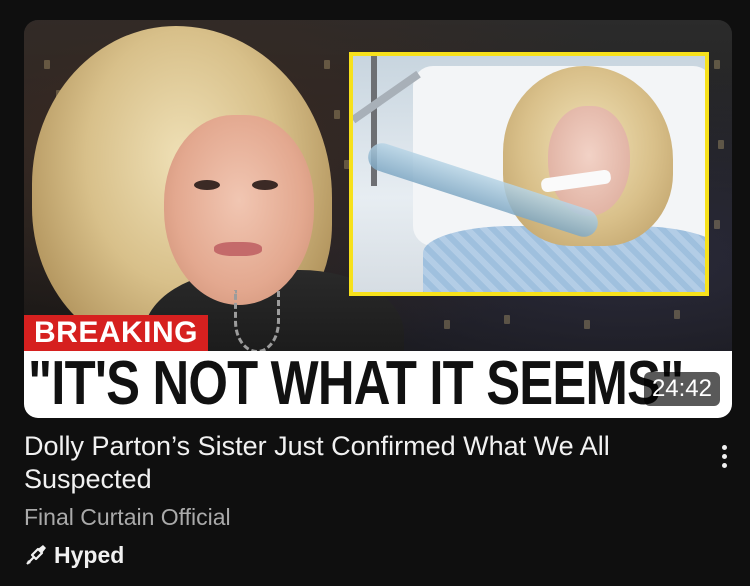 This screenshot has height=586, width=750. I want to click on hyped-label: Hyped, so click(89, 555).